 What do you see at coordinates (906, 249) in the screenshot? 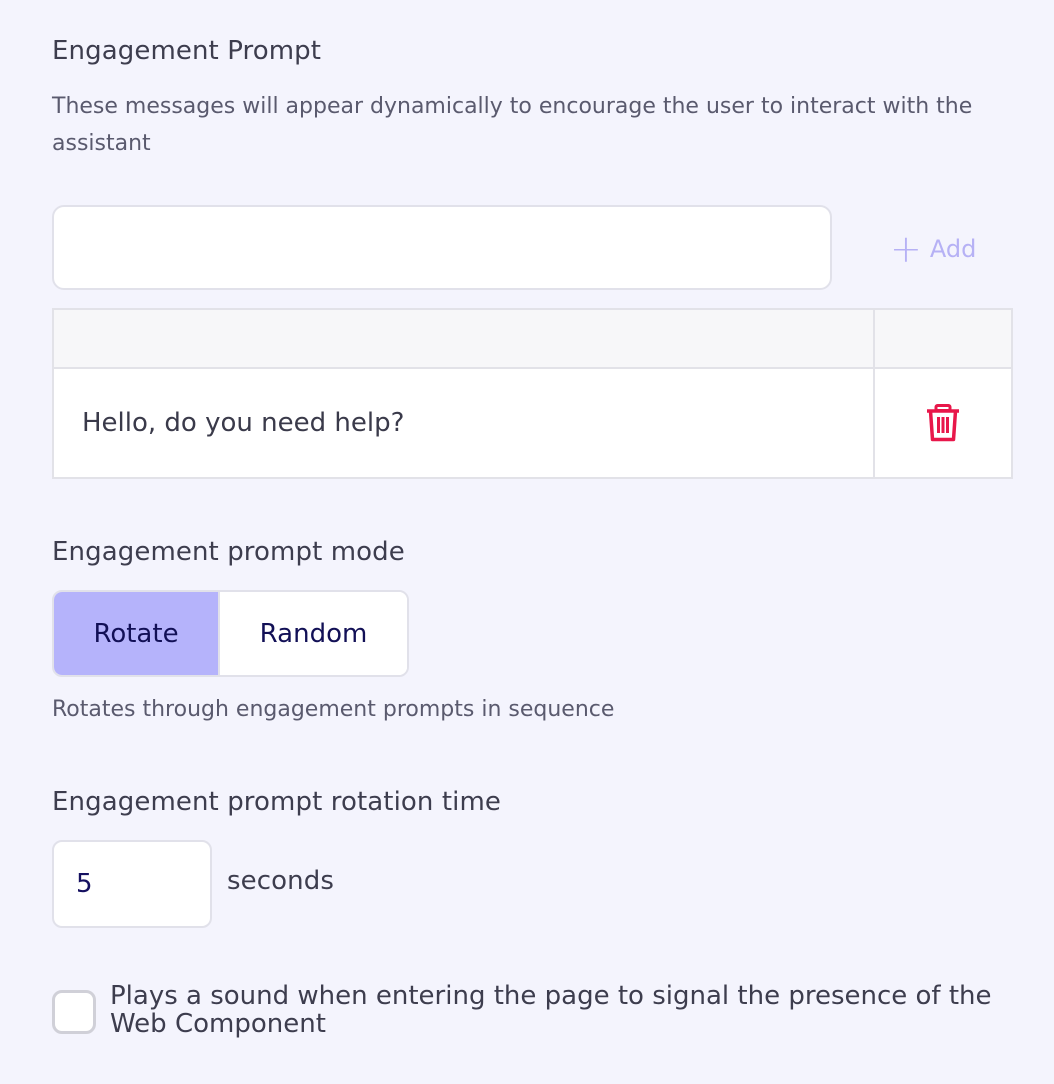
I see `plus-icon: +` at bounding box center [906, 249].